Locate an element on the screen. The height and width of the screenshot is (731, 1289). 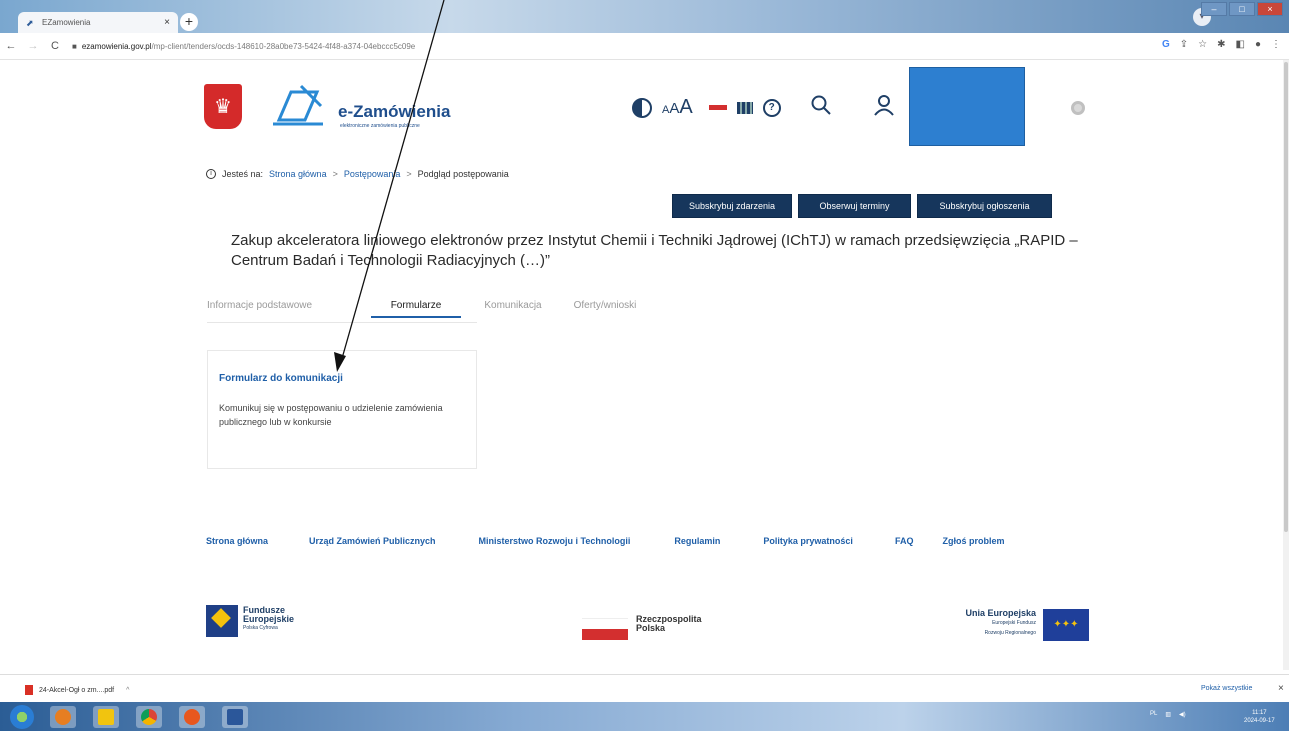
ue-line3: Rozwoju Regionalnego is located at coordinates (1010, 633).